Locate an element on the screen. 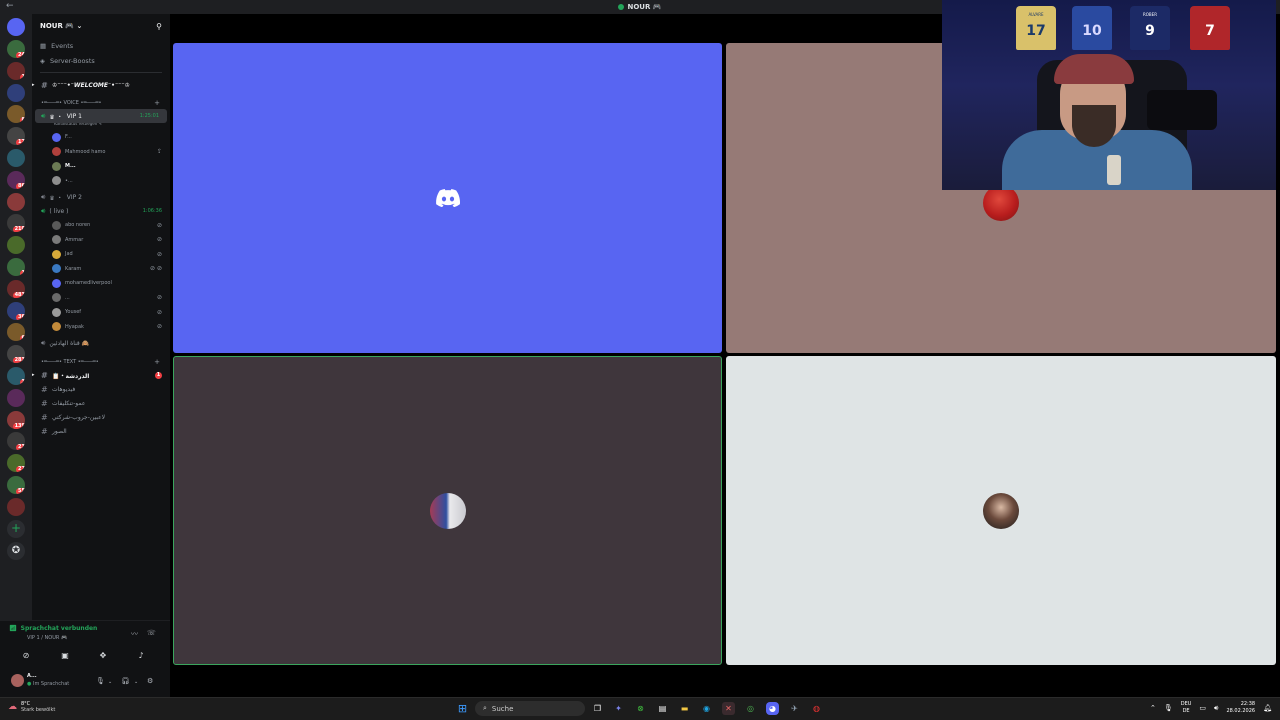 Image resolution: width=1280 pixels, height=720 pixels. clock: 22:38 28.02.2026 is located at coordinates (1240, 708).